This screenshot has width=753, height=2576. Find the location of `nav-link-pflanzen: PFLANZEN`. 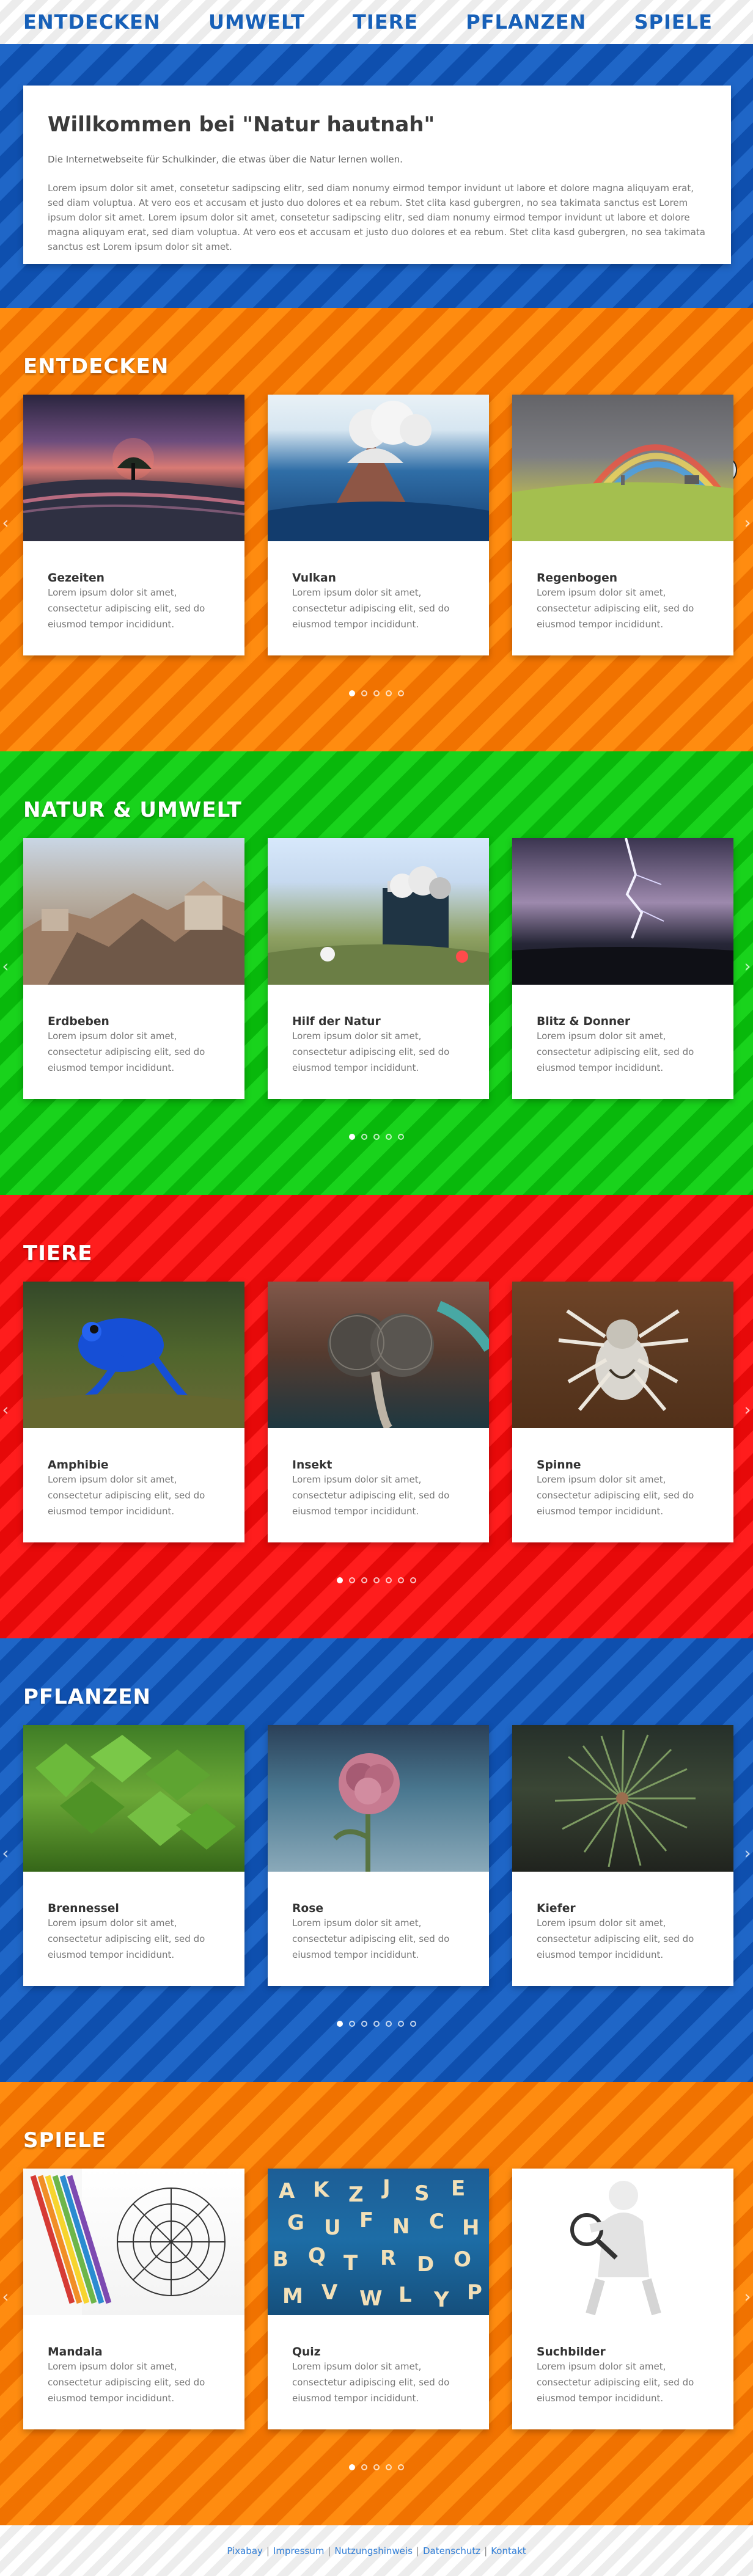

nav-link-pflanzen: PFLANZEN is located at coordinates (526, 22).